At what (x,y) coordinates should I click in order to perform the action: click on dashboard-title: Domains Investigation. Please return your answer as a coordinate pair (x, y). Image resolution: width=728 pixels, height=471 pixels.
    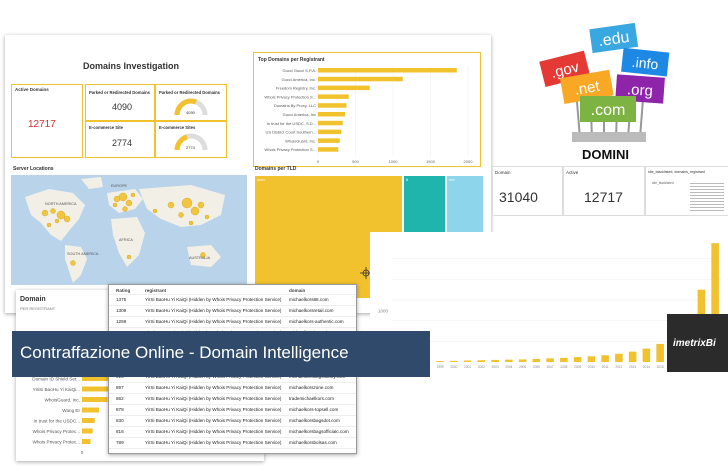
    Looking at the image, I should click on (131, 66).